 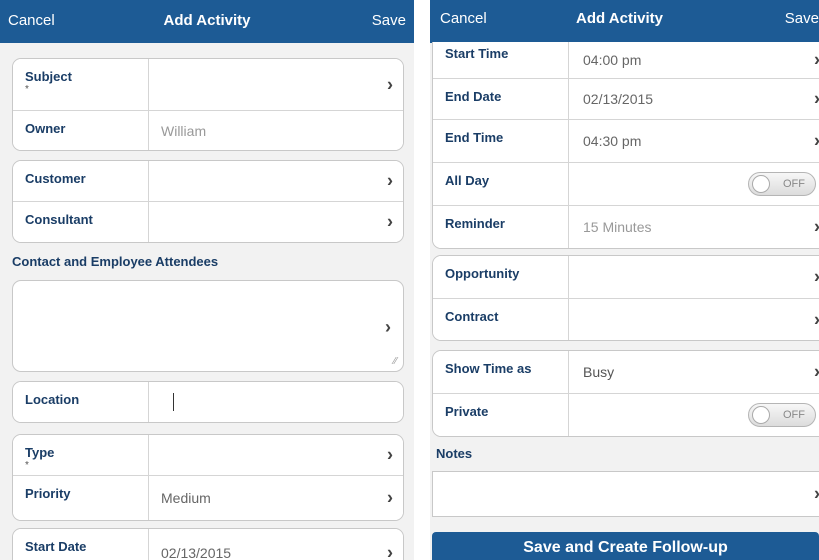 I want to click on subject-row: Subject * ›, so click(x=208, y=85).